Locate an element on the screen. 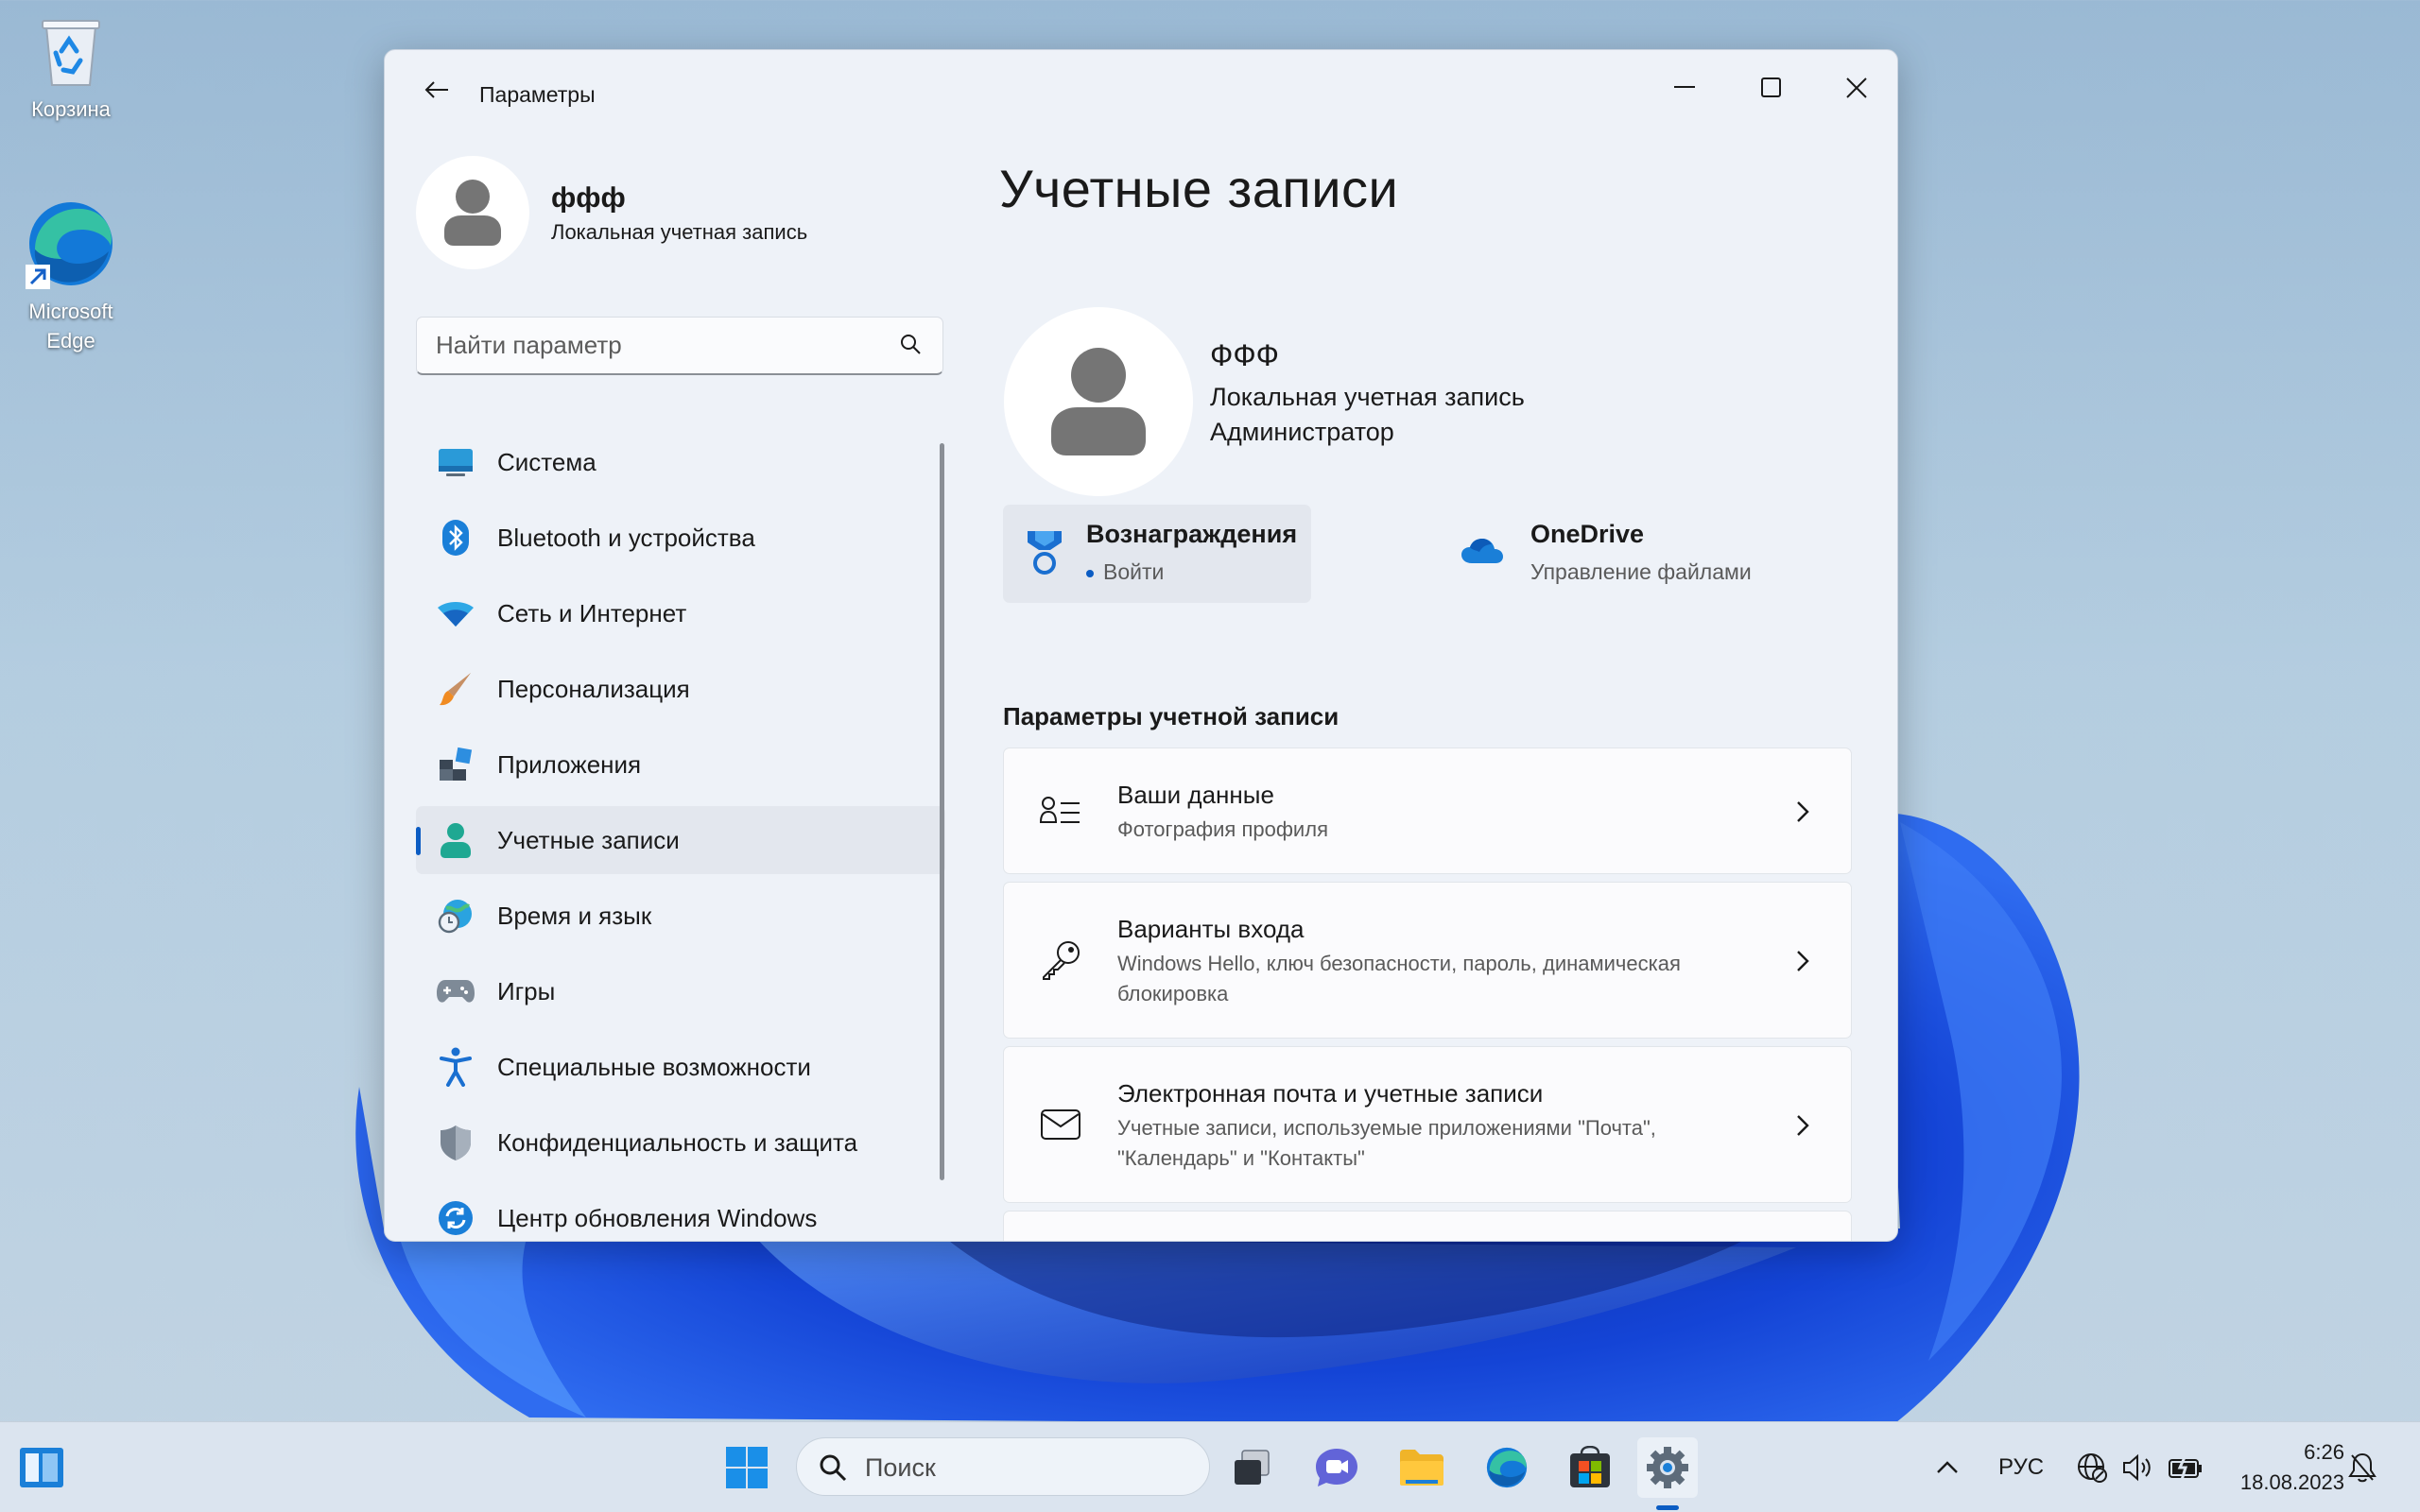 The width and height of the screenshot is (2420, 1512). sidebar-item-accounts: Учетные записи is located at coordinates (680, 840).